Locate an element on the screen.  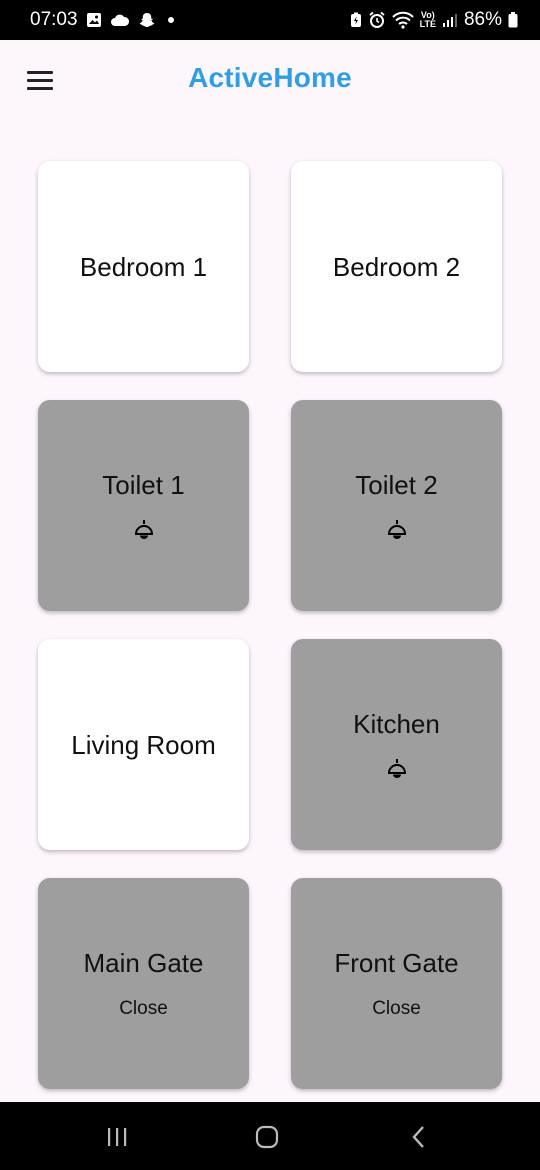
snapchat-icon is located at coordinates (147, 20).